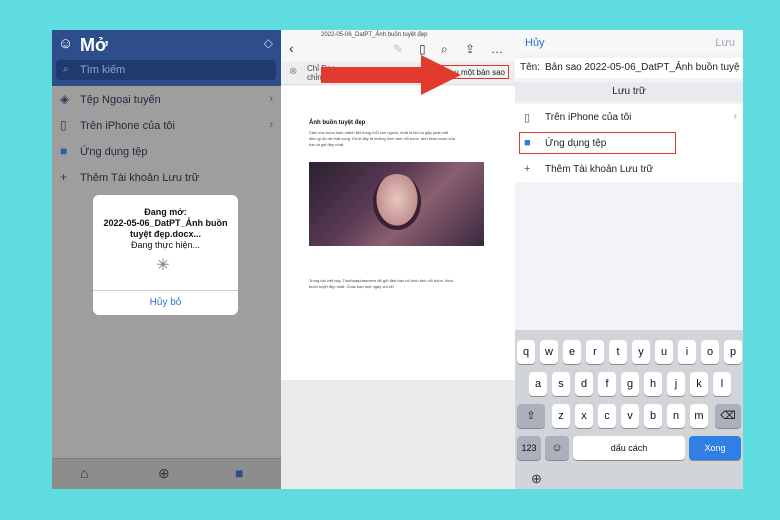 This screenshot has width=780, height=520. What do you see at coordinates (561, 416) in the screenshot?
I see `key-z: z` at bounding box center [561, 416].